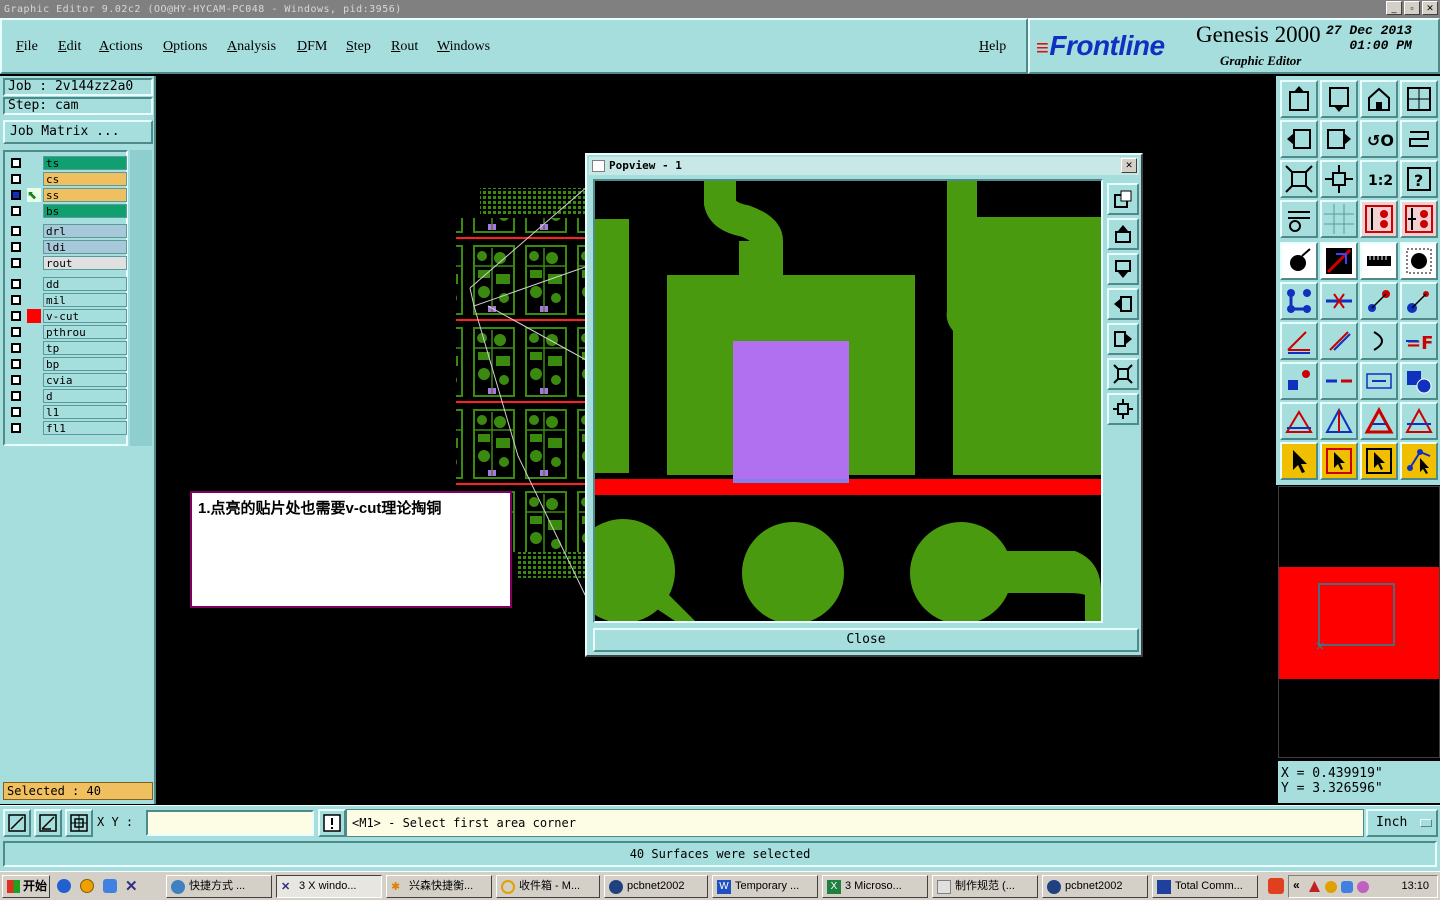 This screenshot has width=1440, height=900. I want to click on cut-line-tool-icon, so click(1339, 301).